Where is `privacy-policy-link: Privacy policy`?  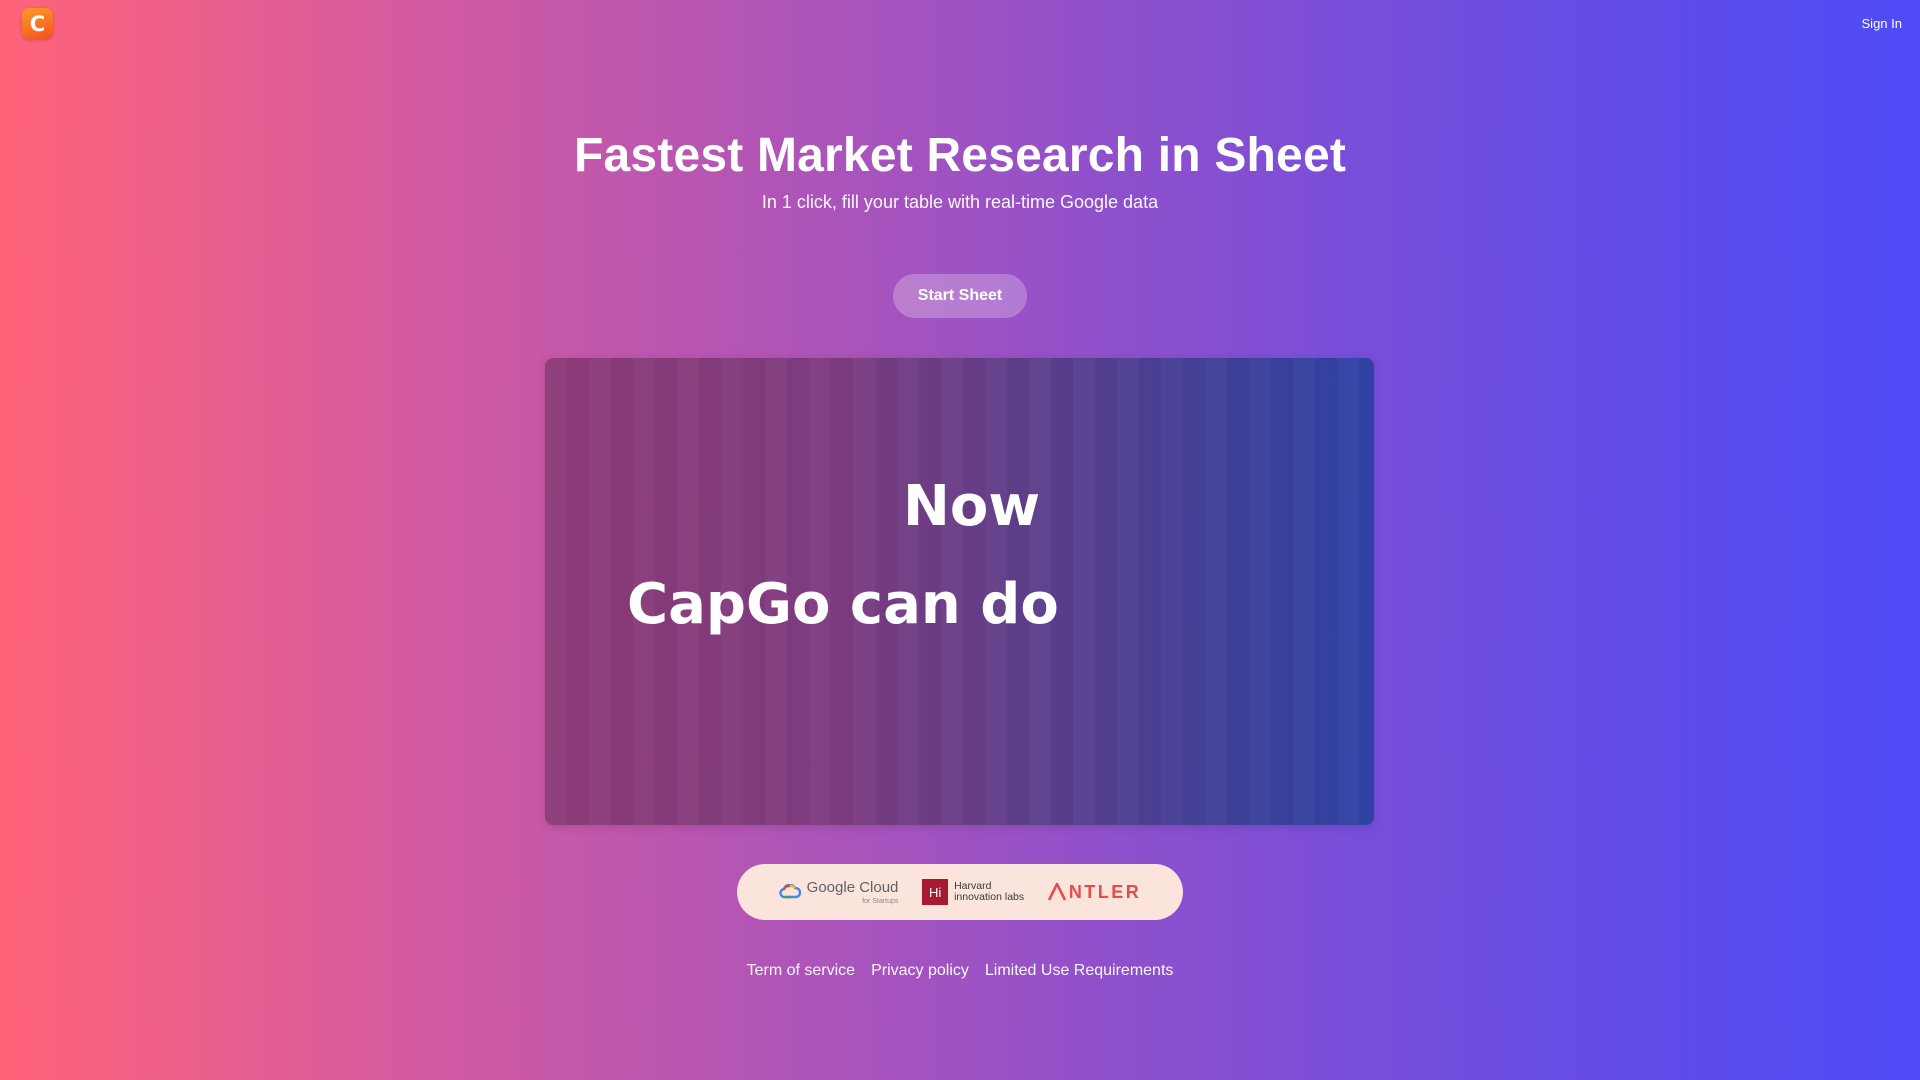
privacy-policy-link: Privacy policy is located at coordinates (920, 971).